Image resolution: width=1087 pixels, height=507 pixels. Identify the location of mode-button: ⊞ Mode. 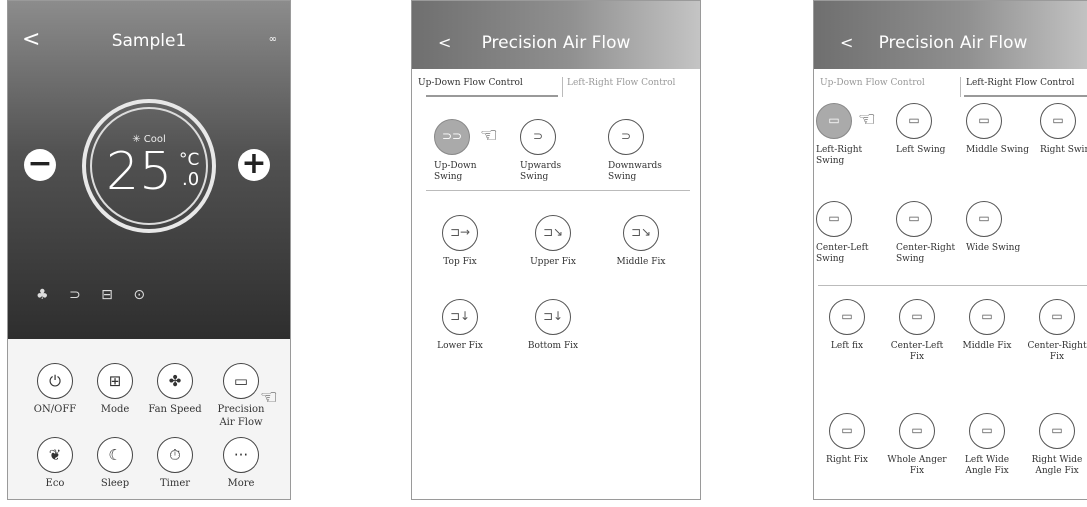
(115, 389).